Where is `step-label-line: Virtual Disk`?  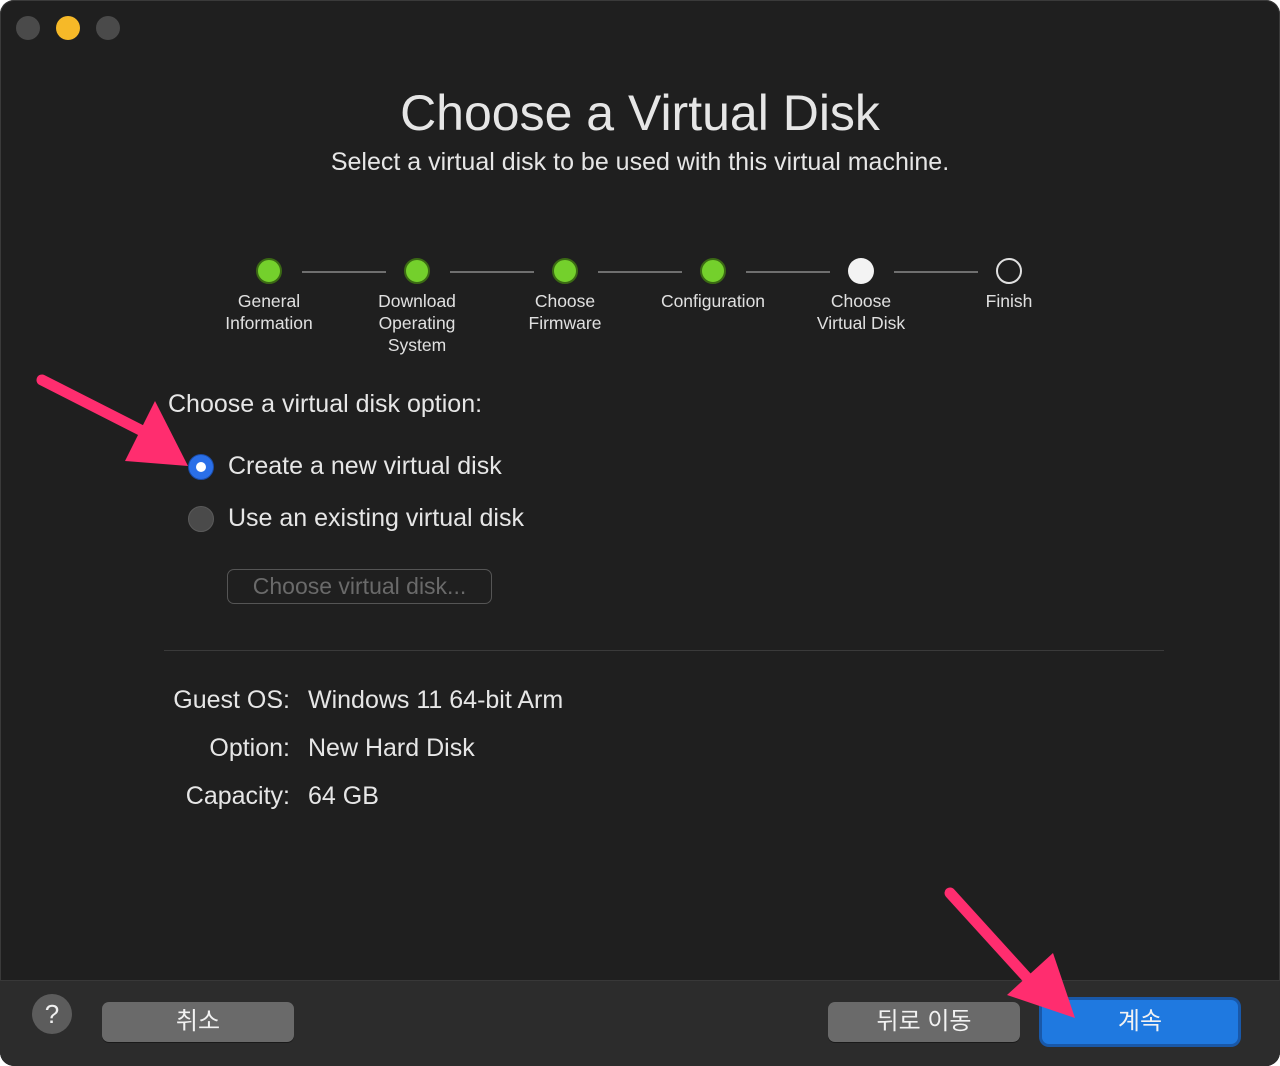
step-label-line: Virtual Disk is located at coordinates (861, 323).